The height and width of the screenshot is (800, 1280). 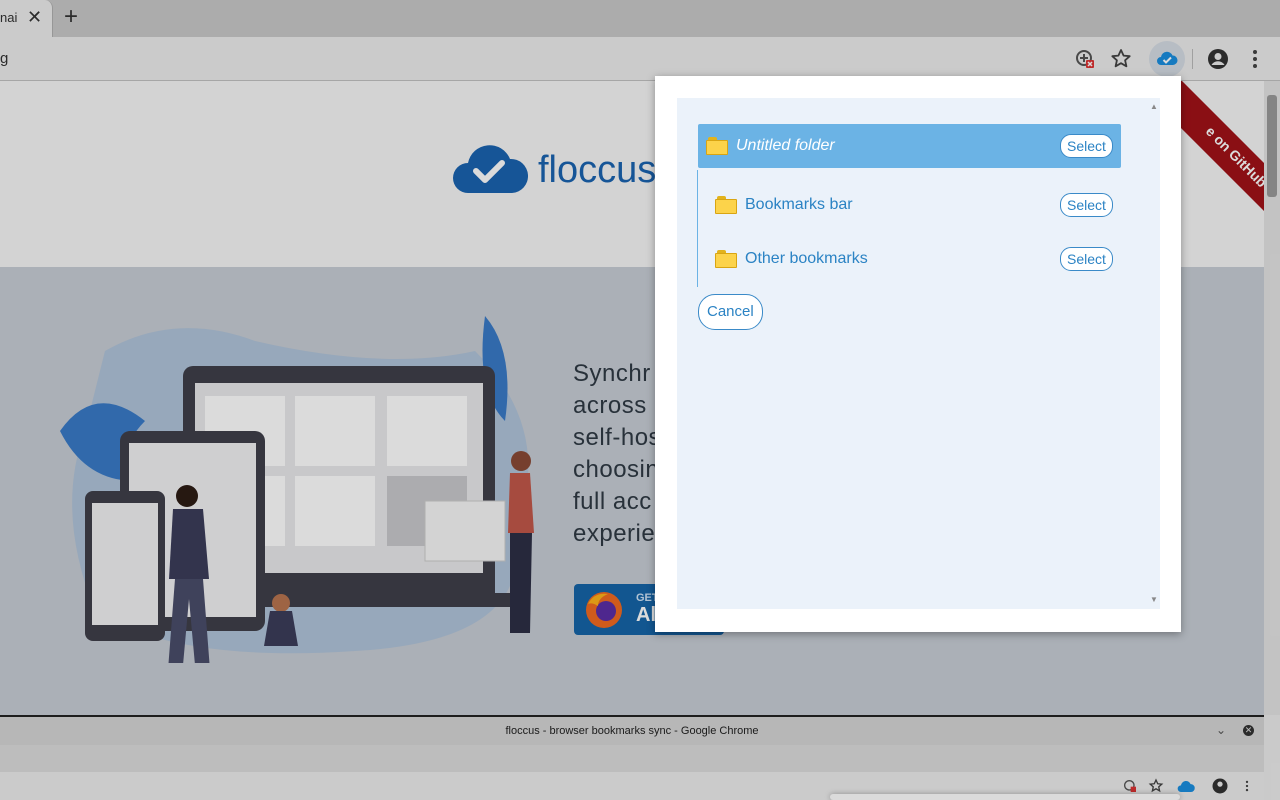 I want to click on folder-row-untitled: Untitled folder Select, so click(x=909, y=146).